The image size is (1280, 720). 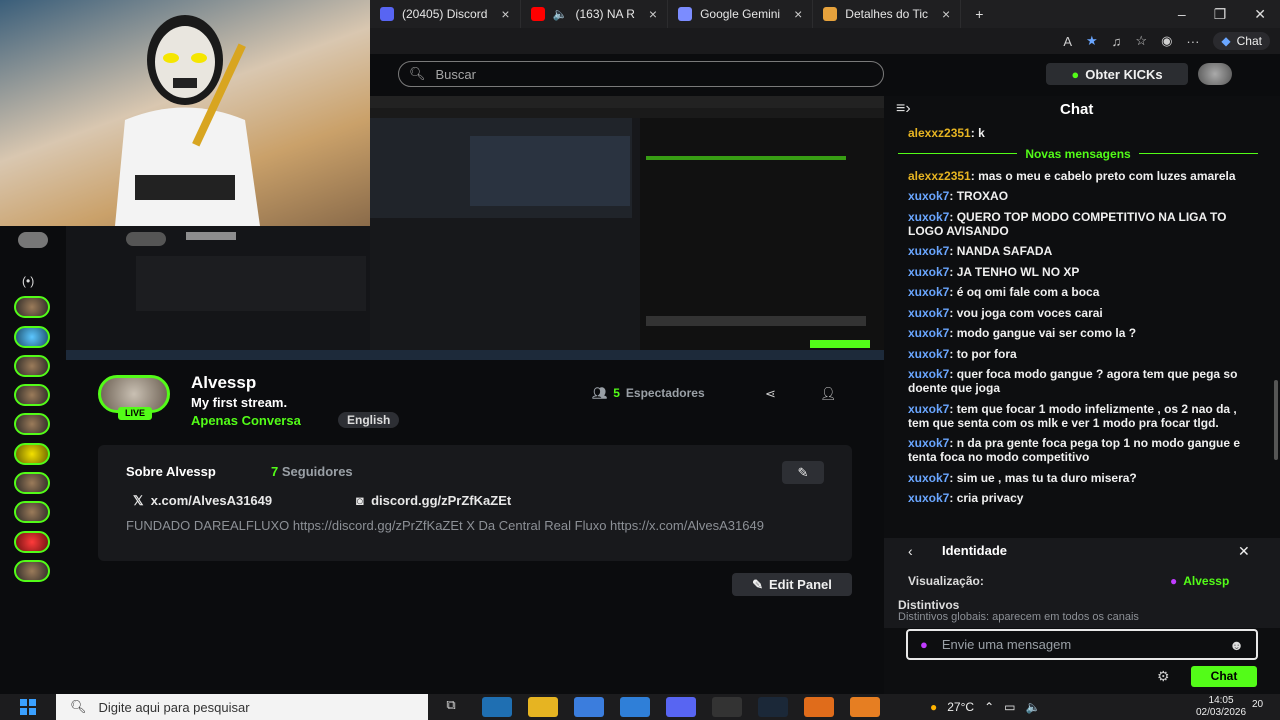 What do you see at coordinates (202, 501) in the screenshot?
I see `x-link: 𝕏 x.com/AlvesA31649` at bounding box center [202, 501].